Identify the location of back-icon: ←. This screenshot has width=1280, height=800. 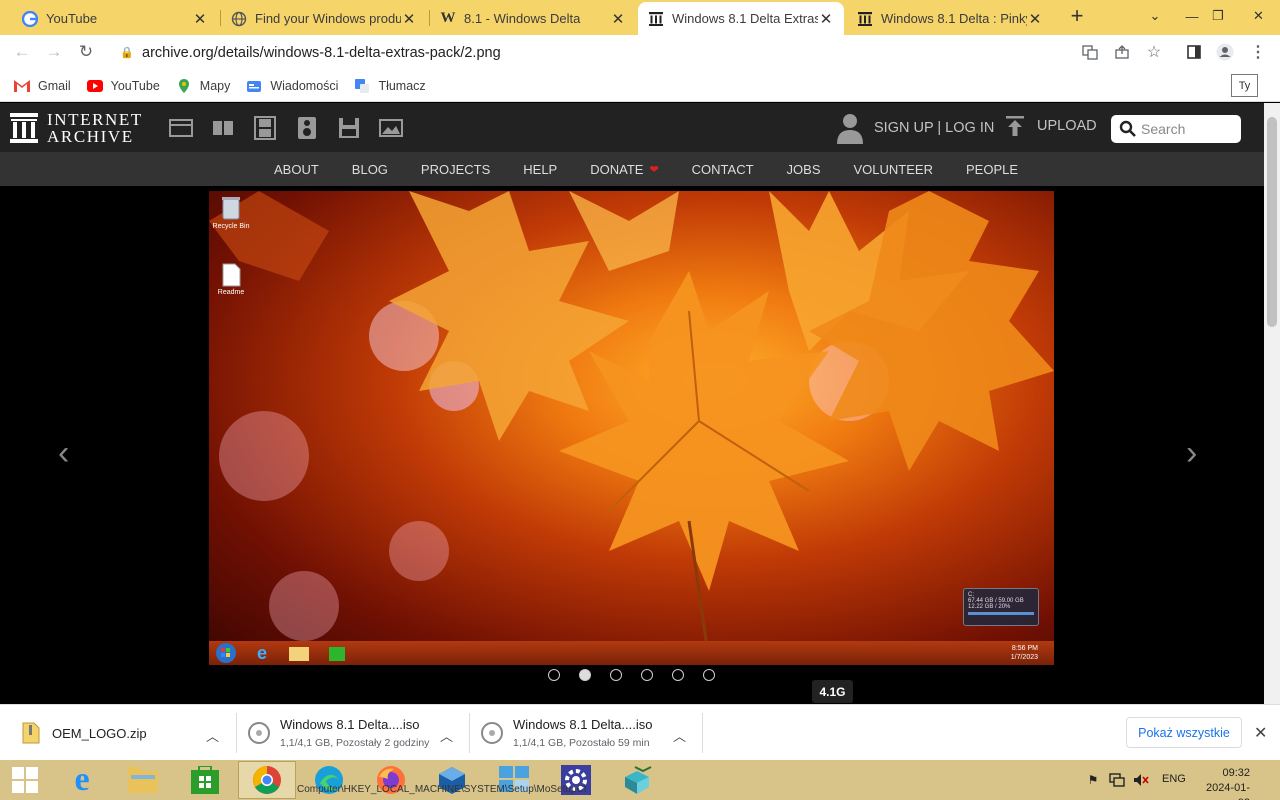
(22, 52).